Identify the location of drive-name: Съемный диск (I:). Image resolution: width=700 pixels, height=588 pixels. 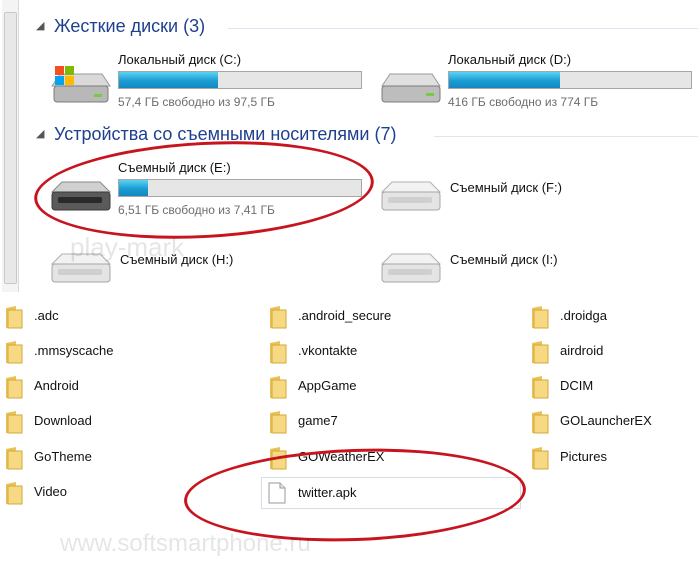
(504, 259).